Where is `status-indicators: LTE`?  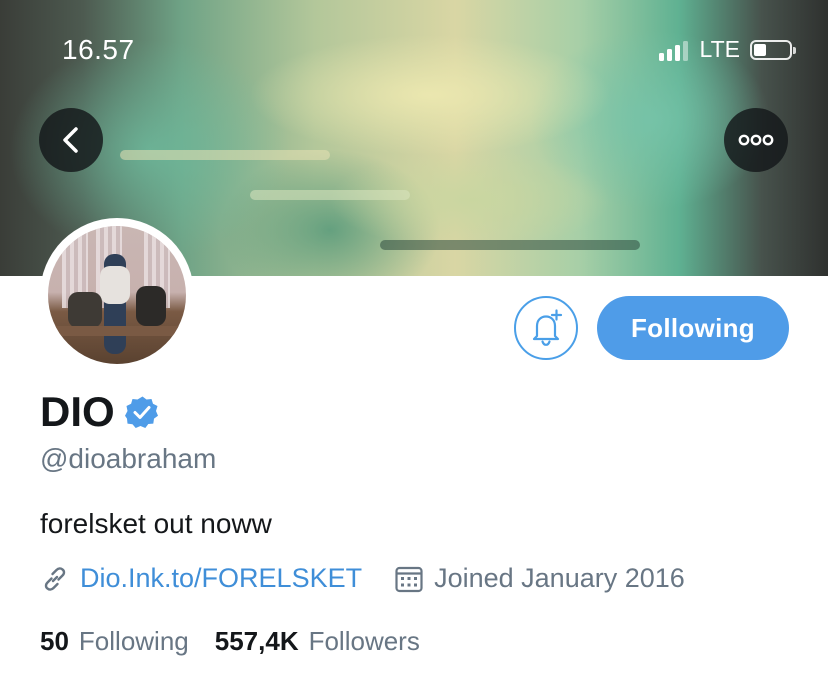
status-indicators: LTE is located at coordinates (727, 49).